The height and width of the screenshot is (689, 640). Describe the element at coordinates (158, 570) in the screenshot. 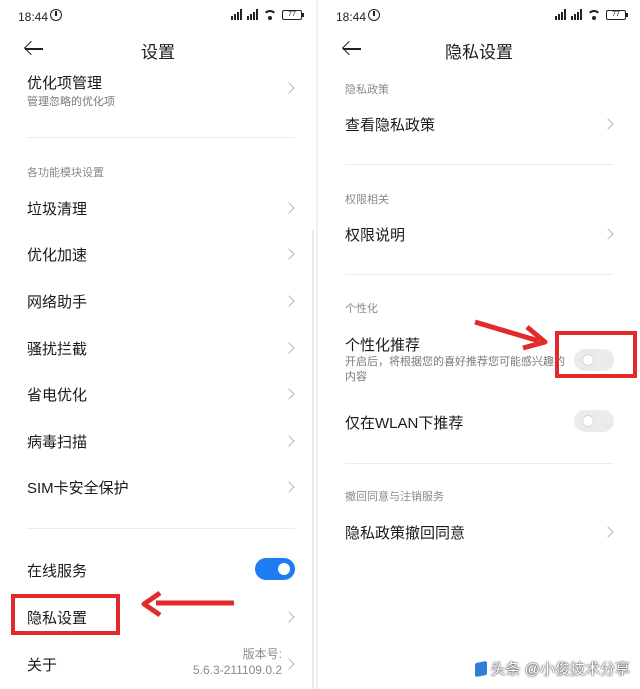

I see `list-item-online-service: 在线服务` at that location.